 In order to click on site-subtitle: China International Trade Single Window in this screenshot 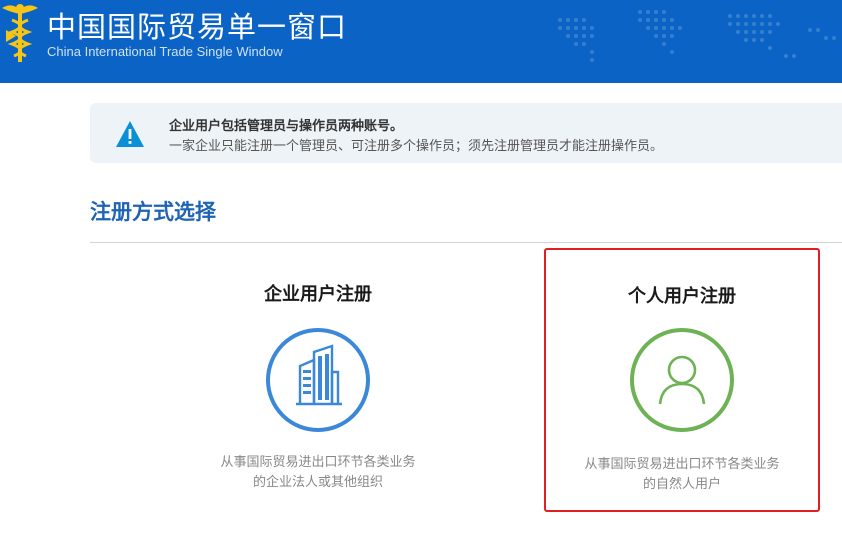, I will do `click(165, 51)`.